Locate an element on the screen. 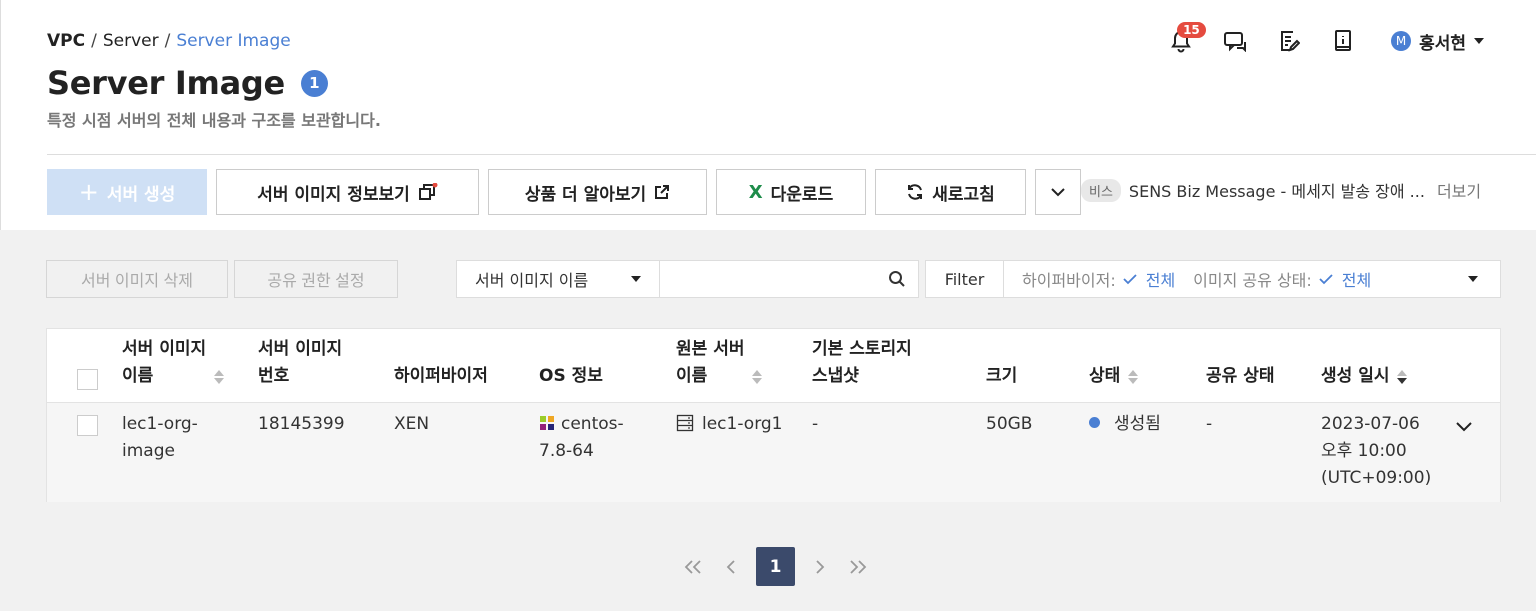 This screenshot has height=611, width=1536. header-snapshot-line1: 기본 스토리지 is located at coordinates (862, 349).